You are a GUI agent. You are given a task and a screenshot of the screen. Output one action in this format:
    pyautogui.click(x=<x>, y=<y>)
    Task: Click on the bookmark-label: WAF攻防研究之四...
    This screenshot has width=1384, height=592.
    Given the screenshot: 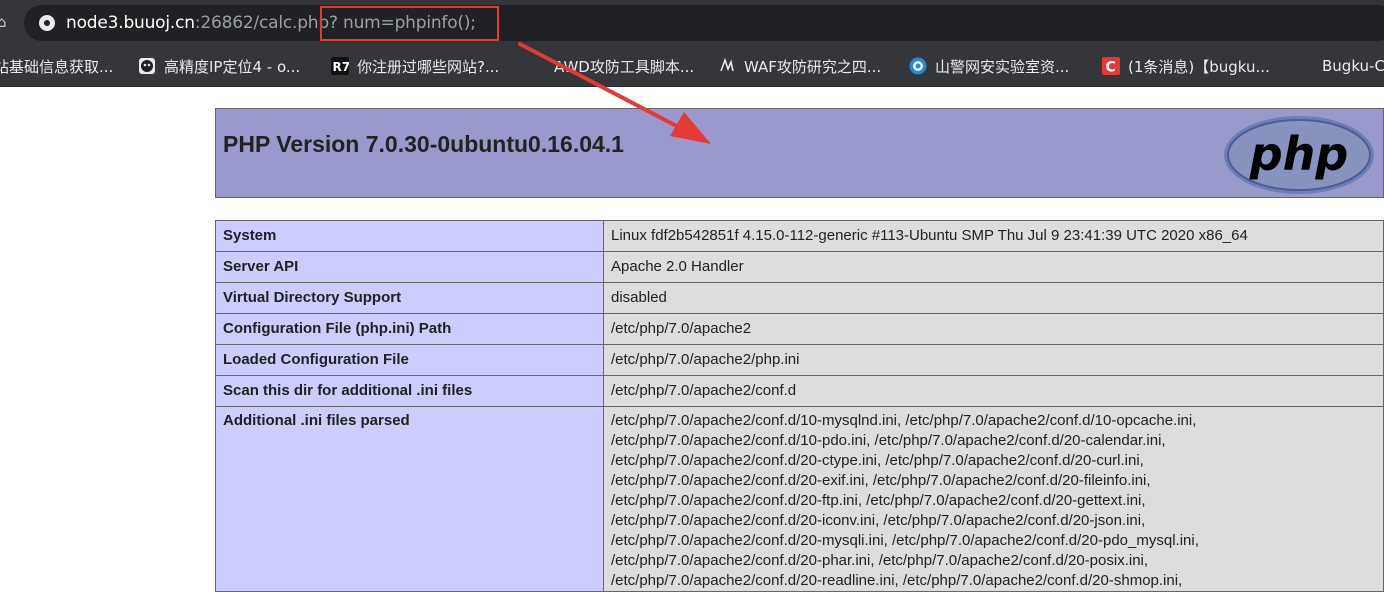 What is the action you would take?
    pyautogui.click(x=813, y=66)
    